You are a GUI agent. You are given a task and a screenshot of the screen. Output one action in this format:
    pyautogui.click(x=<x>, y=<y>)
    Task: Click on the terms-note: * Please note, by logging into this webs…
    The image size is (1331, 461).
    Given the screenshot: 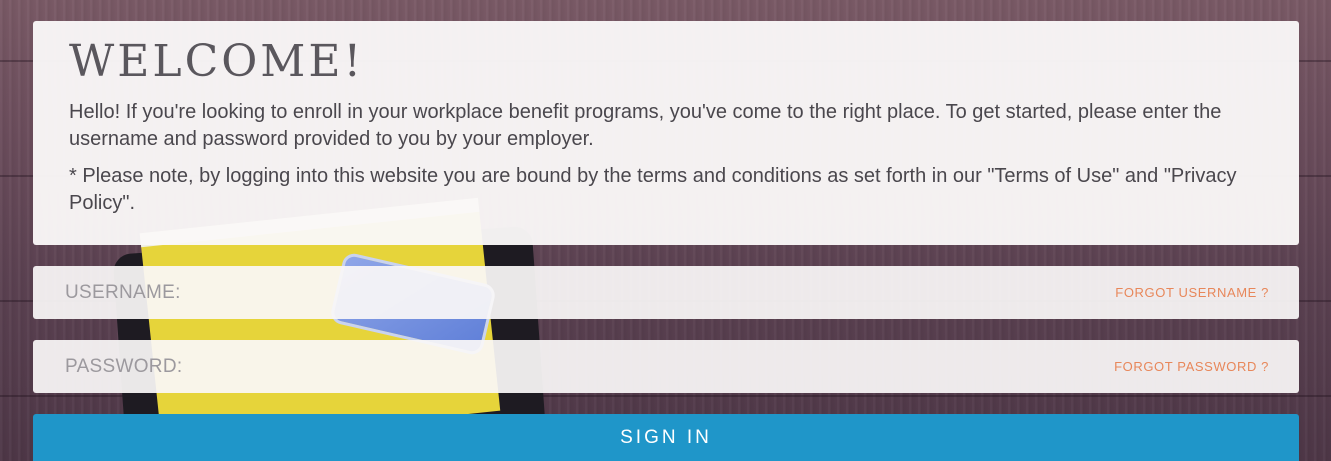 What is the action you would take?
    pyautogui.click(x=653, y=189)
    